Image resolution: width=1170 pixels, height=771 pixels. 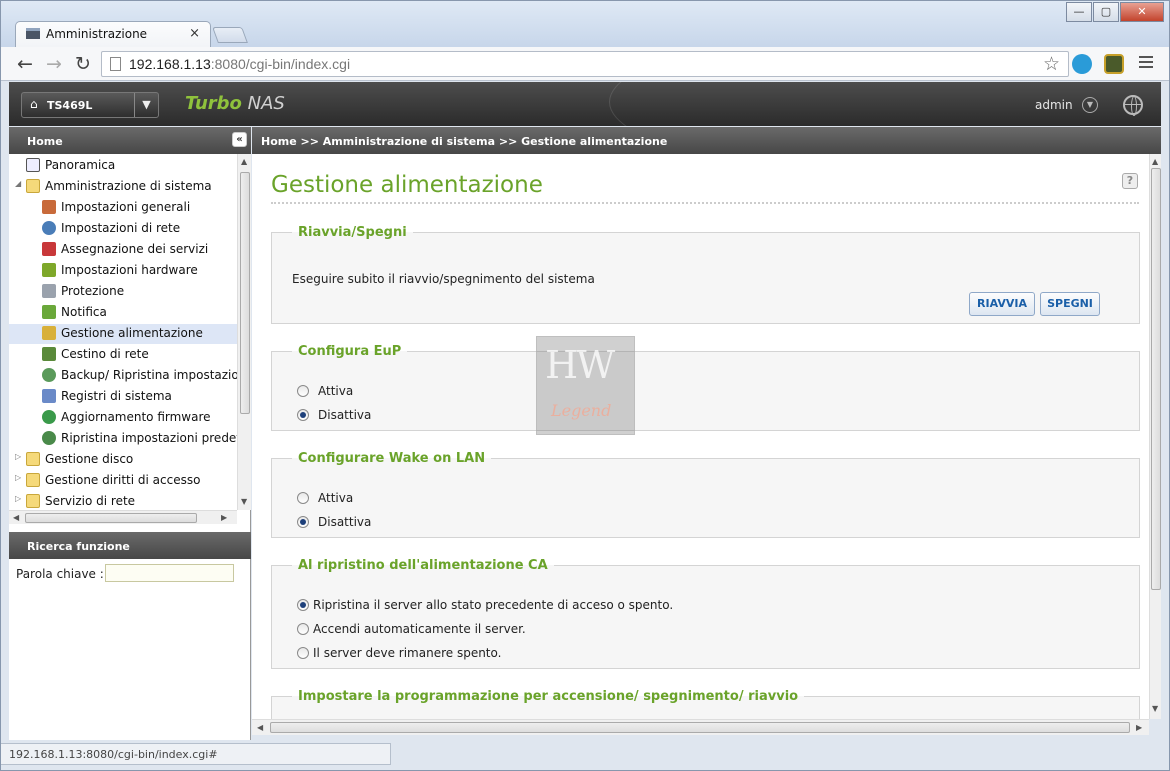 What do you see at coordinates (585, 385) in the screenshot?
I see `watermark-logo: HW Legend` at bounding box center [585, 385].